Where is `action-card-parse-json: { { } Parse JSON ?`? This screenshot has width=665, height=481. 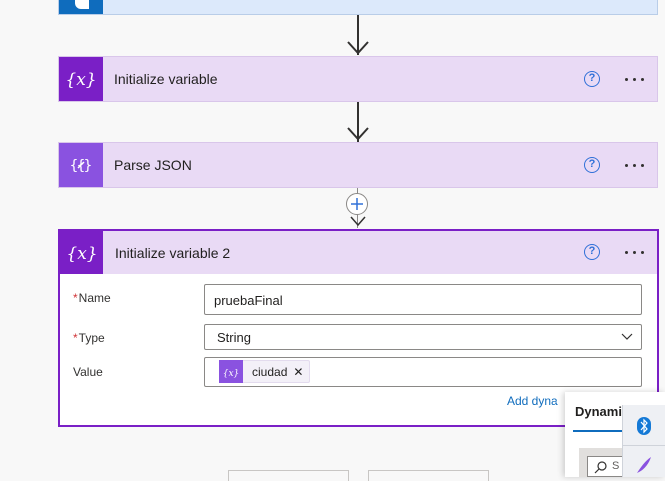 action-card-parse-json: { { } Parse JSON ? is located at coordinates (358, 165).